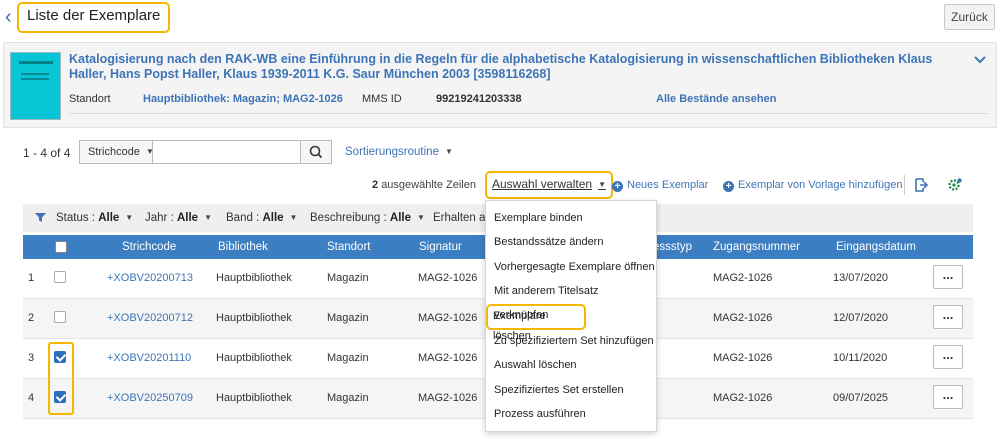 Image resolution: width=1000 pixels, height=439 pixels. I want to click on volume-filter: Band : Alle ▼, so click(261, 218).